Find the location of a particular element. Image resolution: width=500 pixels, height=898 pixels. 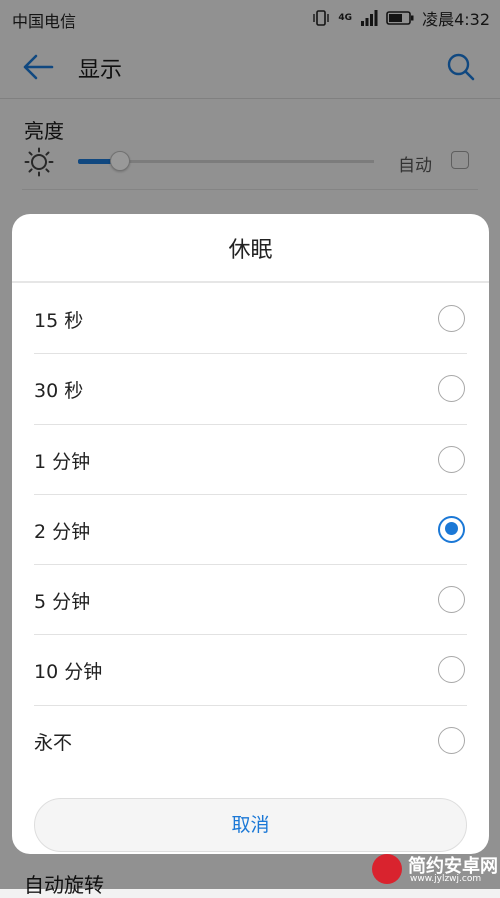

cancel-button: 取消 is located at coordinates (250, 825).